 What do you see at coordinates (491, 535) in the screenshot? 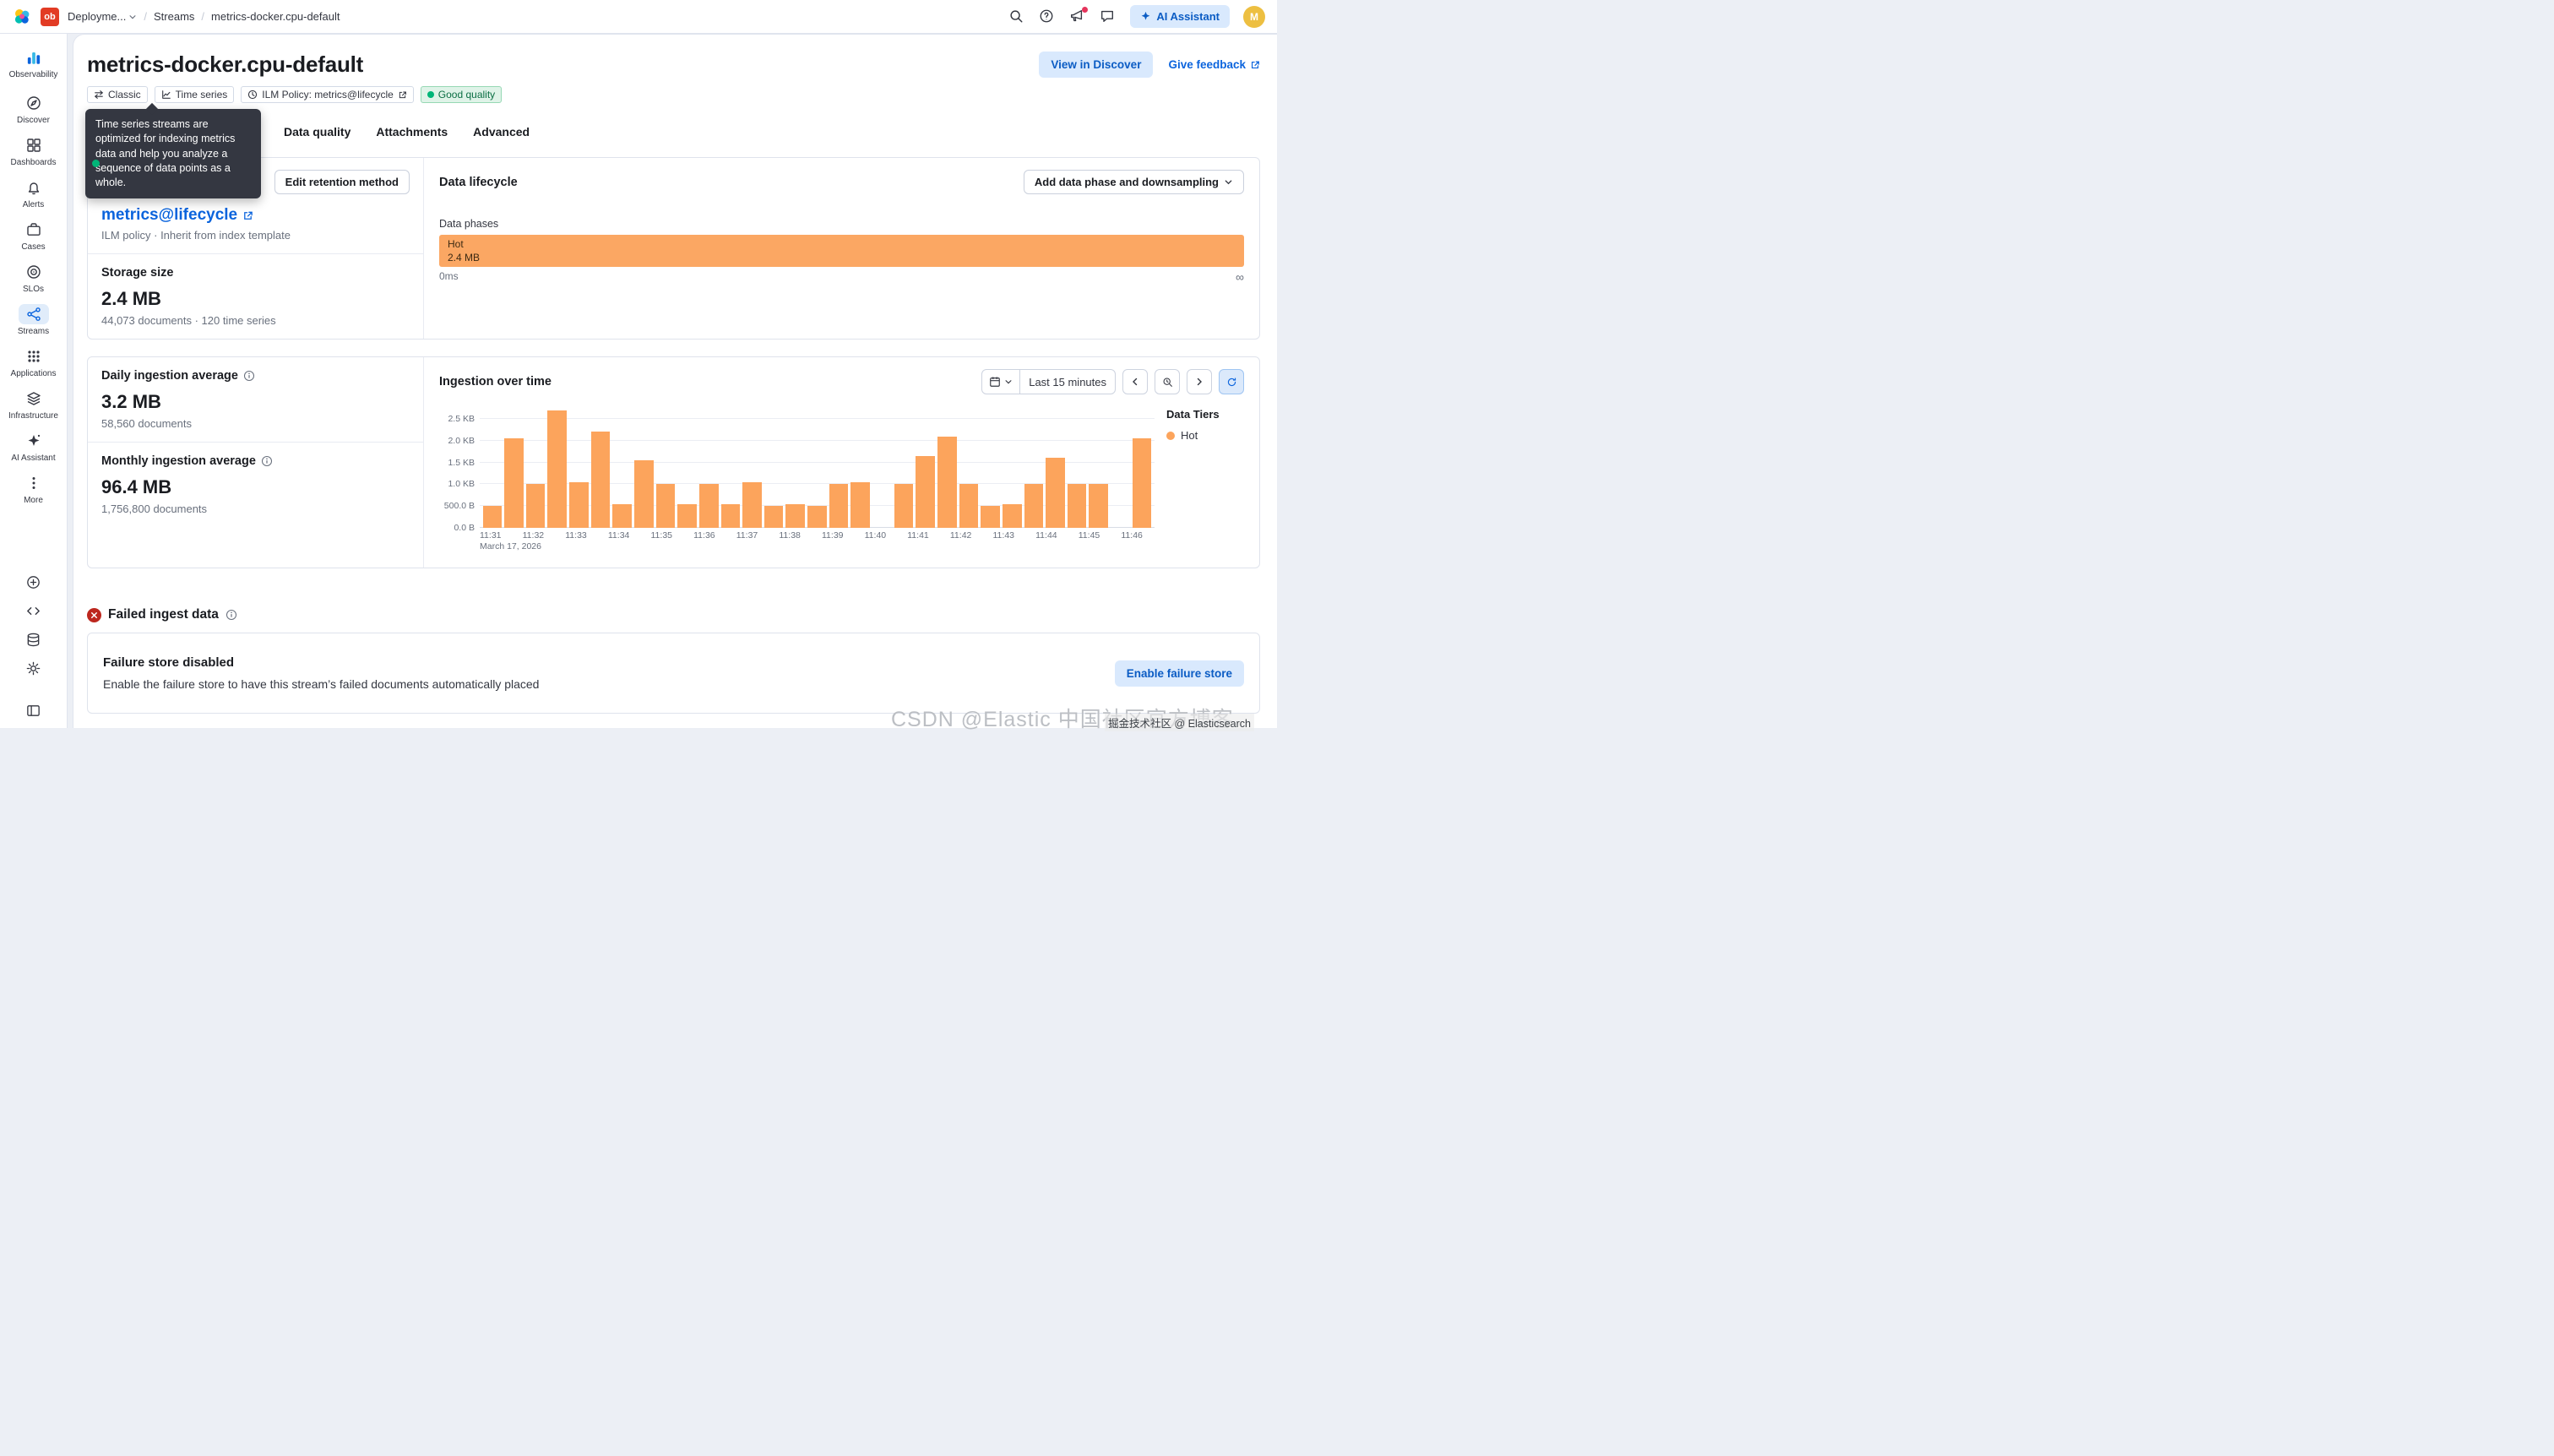
I see `x-tick: 11:31` at bounding box center [491, 535].